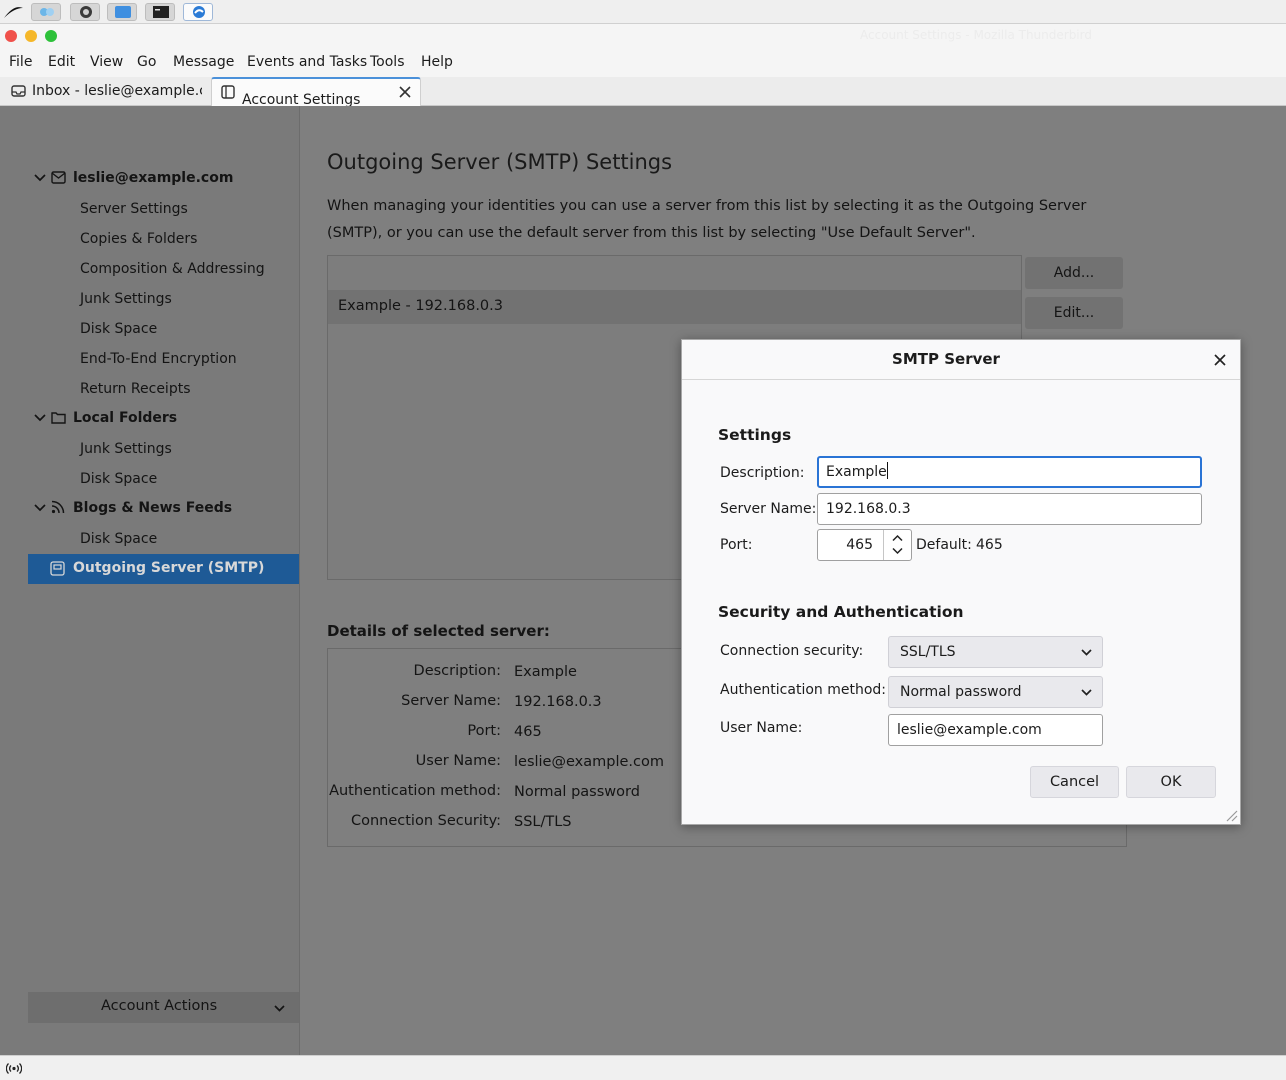 This screenshot has height=1080, width=1286. I want to click on sidebar-item-e2e-encryption: End-To-End Encryption, so click(158, 359).